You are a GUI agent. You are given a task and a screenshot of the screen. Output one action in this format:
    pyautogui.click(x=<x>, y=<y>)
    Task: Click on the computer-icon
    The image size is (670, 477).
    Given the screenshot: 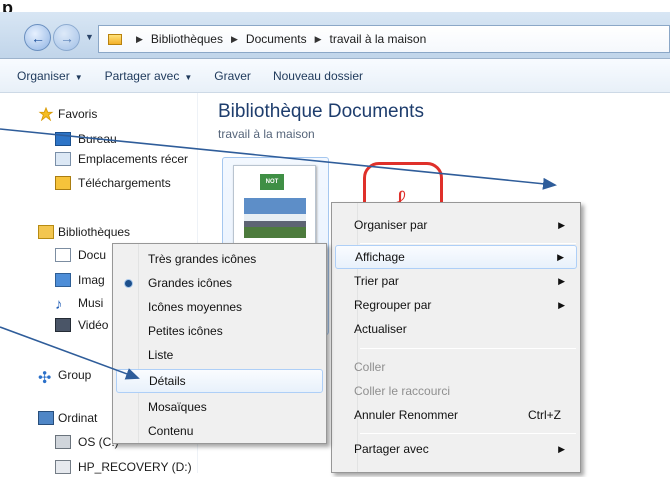 What is the action you would take?
    pyautogui.click(x=46, y=418)
    